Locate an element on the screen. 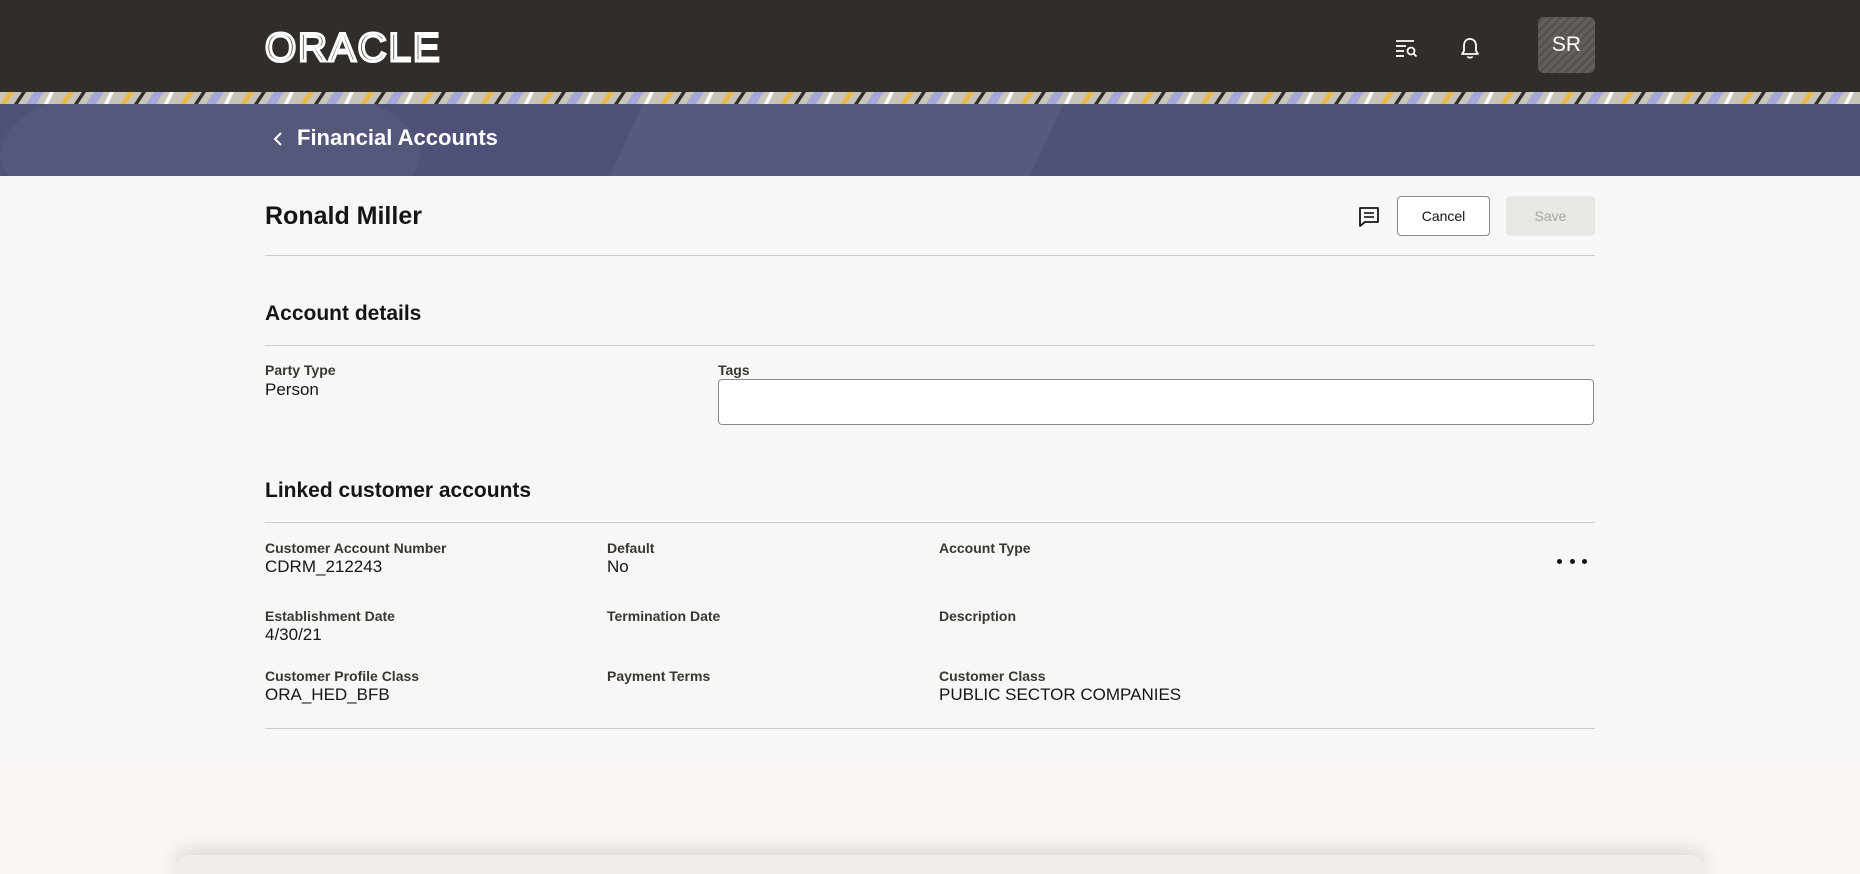  termination-date-label: Termination Date is located at coordinates (664, 616).